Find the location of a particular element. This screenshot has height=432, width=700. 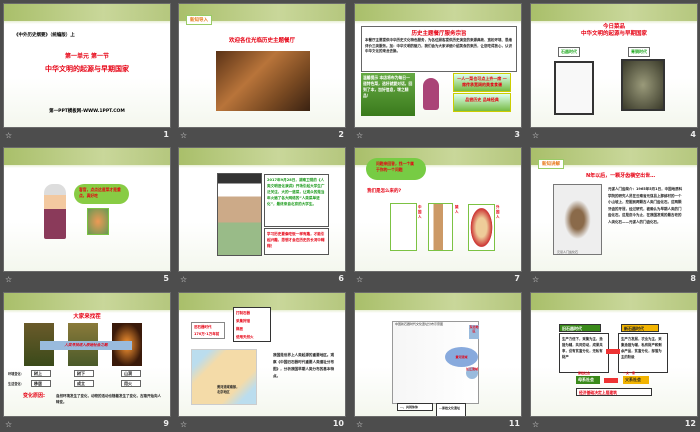

paleolithic-text: 生产力低下，采集为主，渔猎为辅，共同劳动，成果共享，没有贫富分化，无私有财产 is located at coordinates (584, 353).